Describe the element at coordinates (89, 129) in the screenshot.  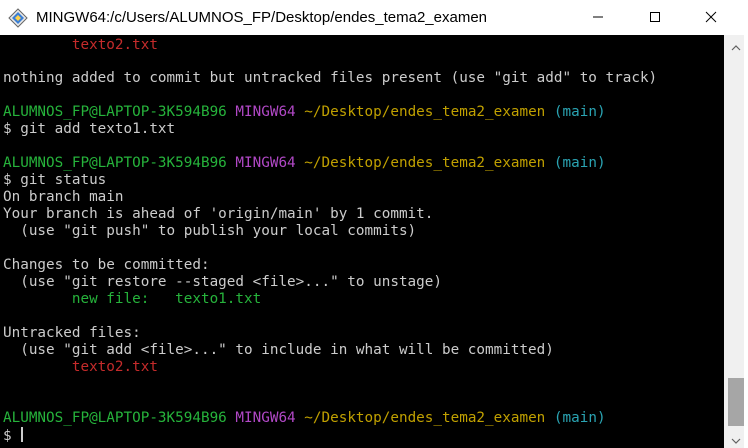
I see `command-line: $ git add texto1.txt` at that location.